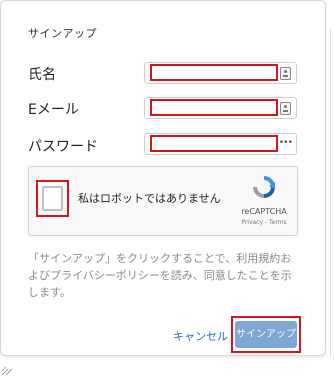 This screenshot has width=334, height=377. I want to click on password-mask-dots: •••, so click(285, 143).